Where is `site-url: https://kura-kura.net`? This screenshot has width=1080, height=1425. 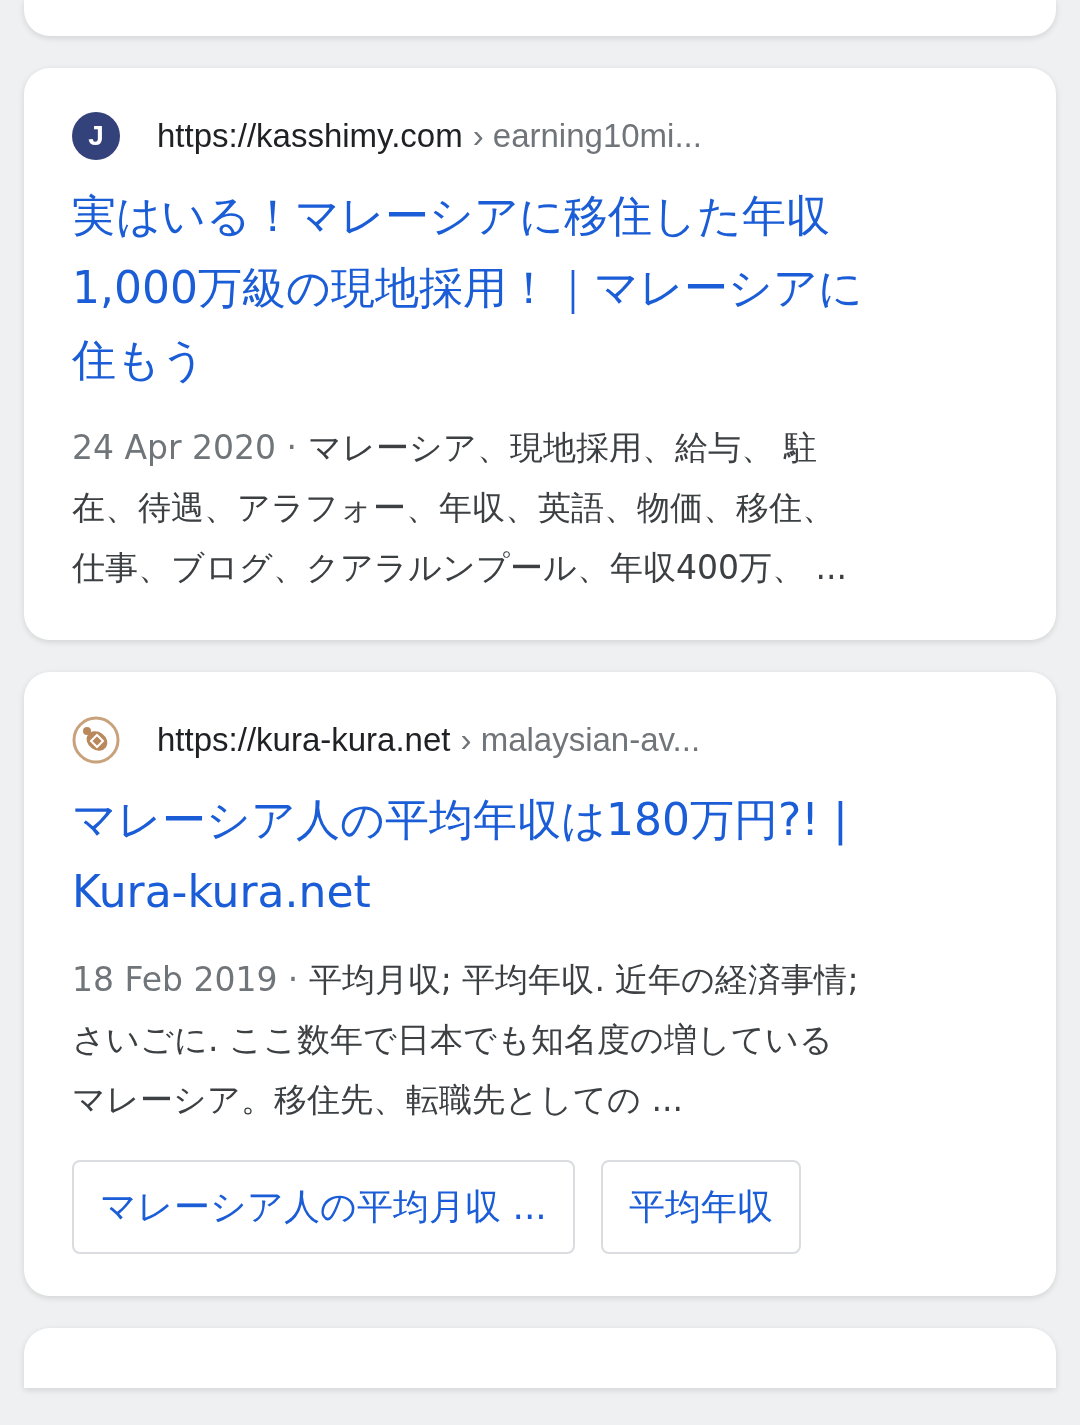
site-url: https://kura-kura.net is located at coordinates (304, 740).